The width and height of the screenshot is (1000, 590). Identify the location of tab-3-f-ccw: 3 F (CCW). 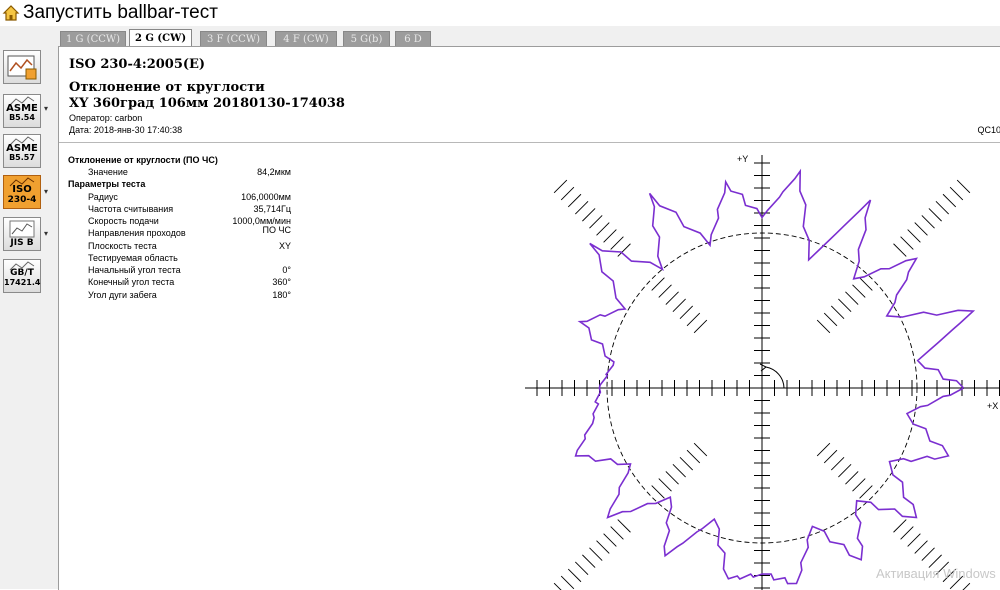
(233, 38).